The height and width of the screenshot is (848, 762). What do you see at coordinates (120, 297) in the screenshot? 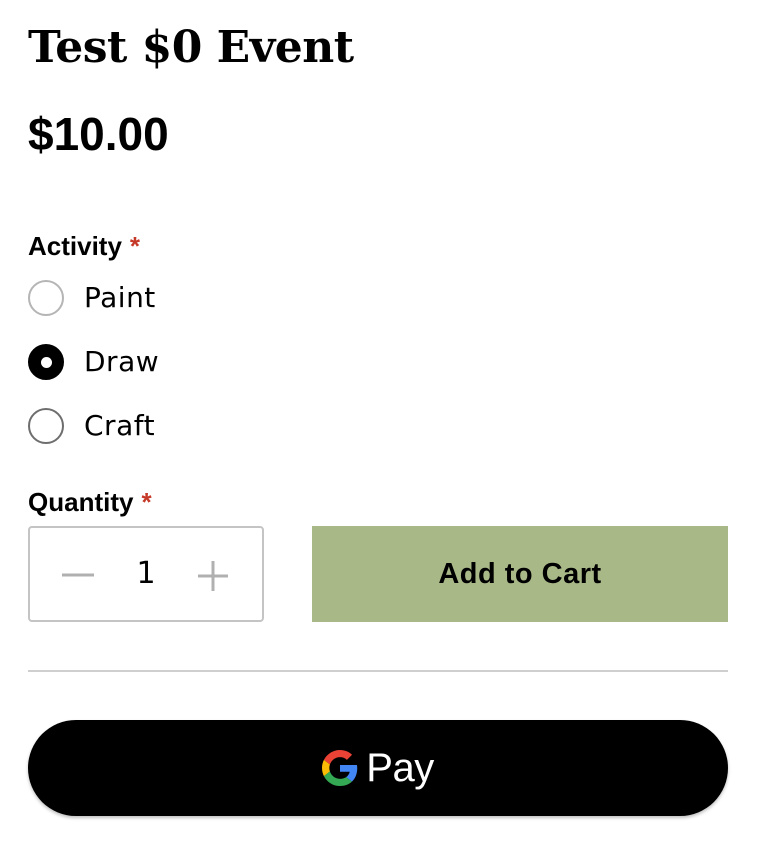
I see `radio-label-paint: Paint` at bounding box center [120, 297].